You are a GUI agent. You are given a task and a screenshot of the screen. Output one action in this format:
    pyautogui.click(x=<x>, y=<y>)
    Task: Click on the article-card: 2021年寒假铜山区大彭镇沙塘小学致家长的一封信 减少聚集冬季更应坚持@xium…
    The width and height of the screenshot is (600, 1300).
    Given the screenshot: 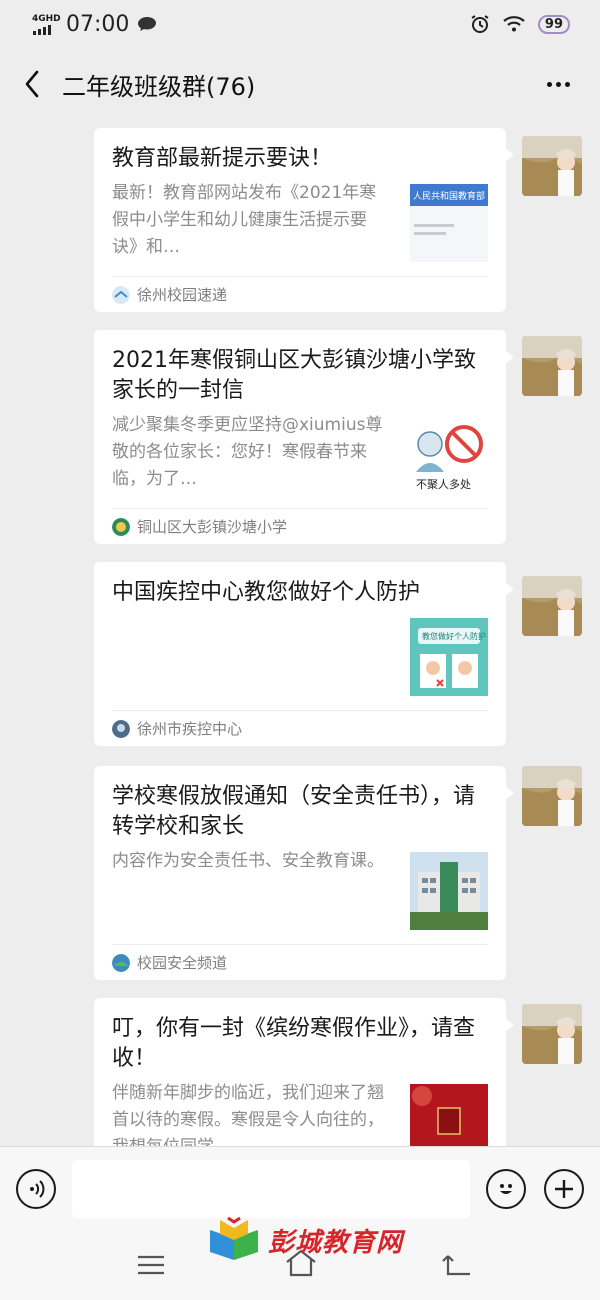 What is the action you would take?
    pyautogui.click(x=304, y=437)
    